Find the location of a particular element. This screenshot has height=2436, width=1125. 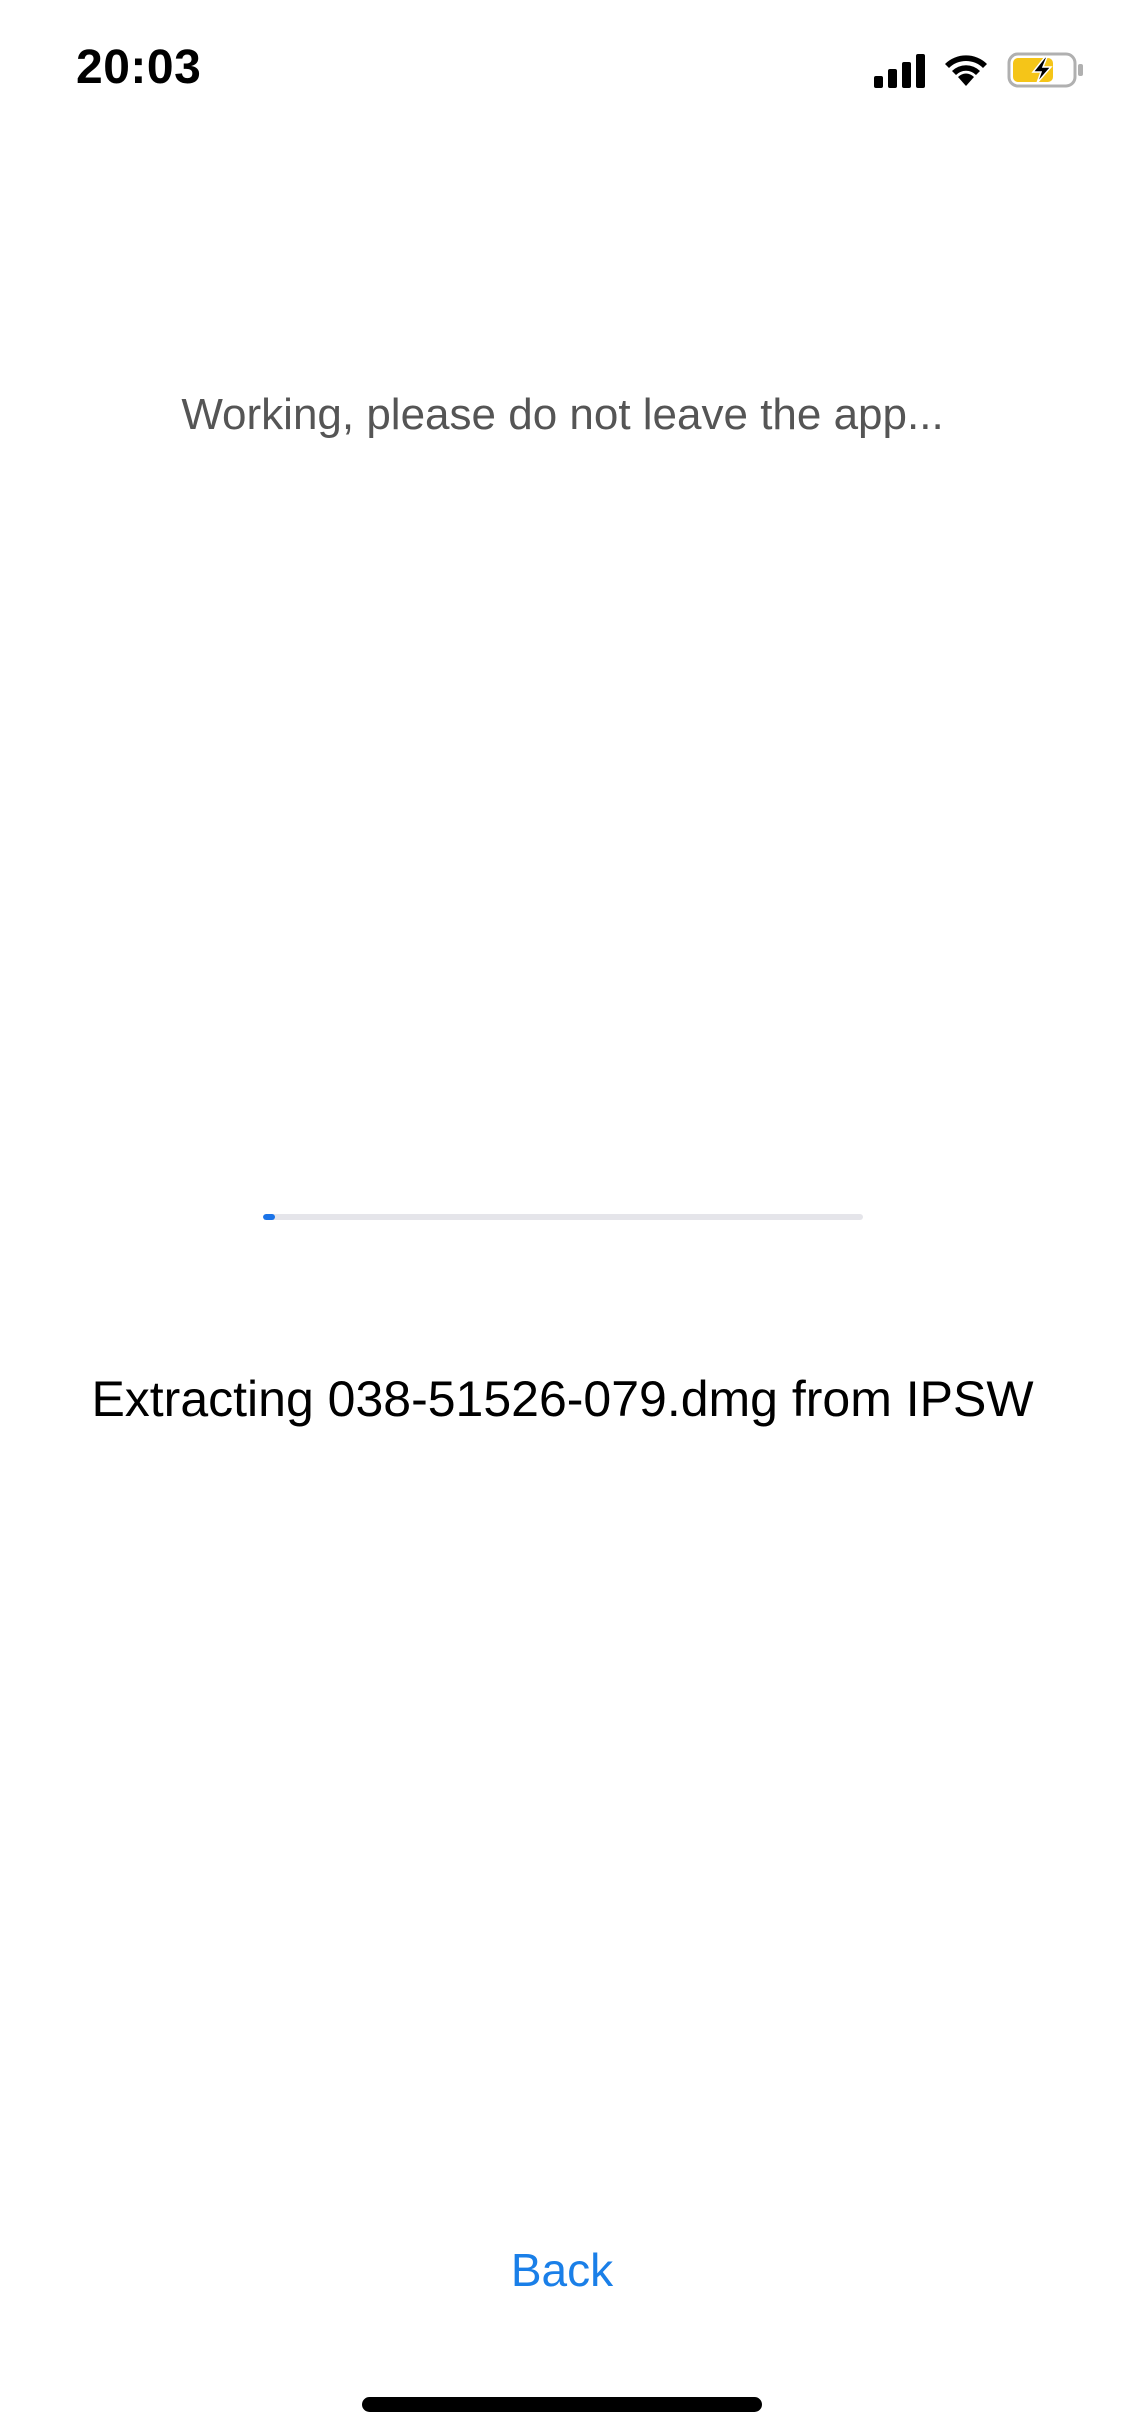

extraction-progress-bar is located at coordinates (563, 1217).